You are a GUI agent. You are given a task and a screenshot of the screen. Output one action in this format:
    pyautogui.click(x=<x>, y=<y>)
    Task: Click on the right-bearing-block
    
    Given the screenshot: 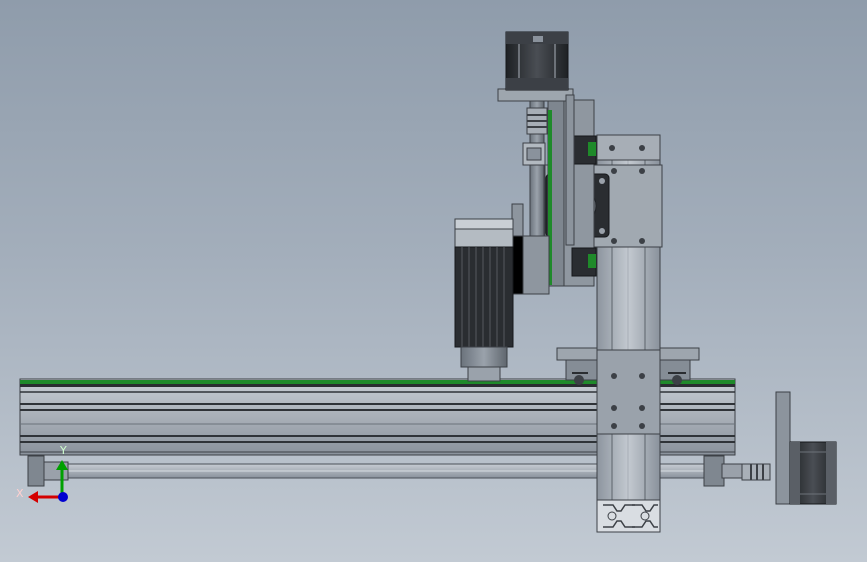 What is the action you would take?
    pyautogui.click(x=723, y=471)
    